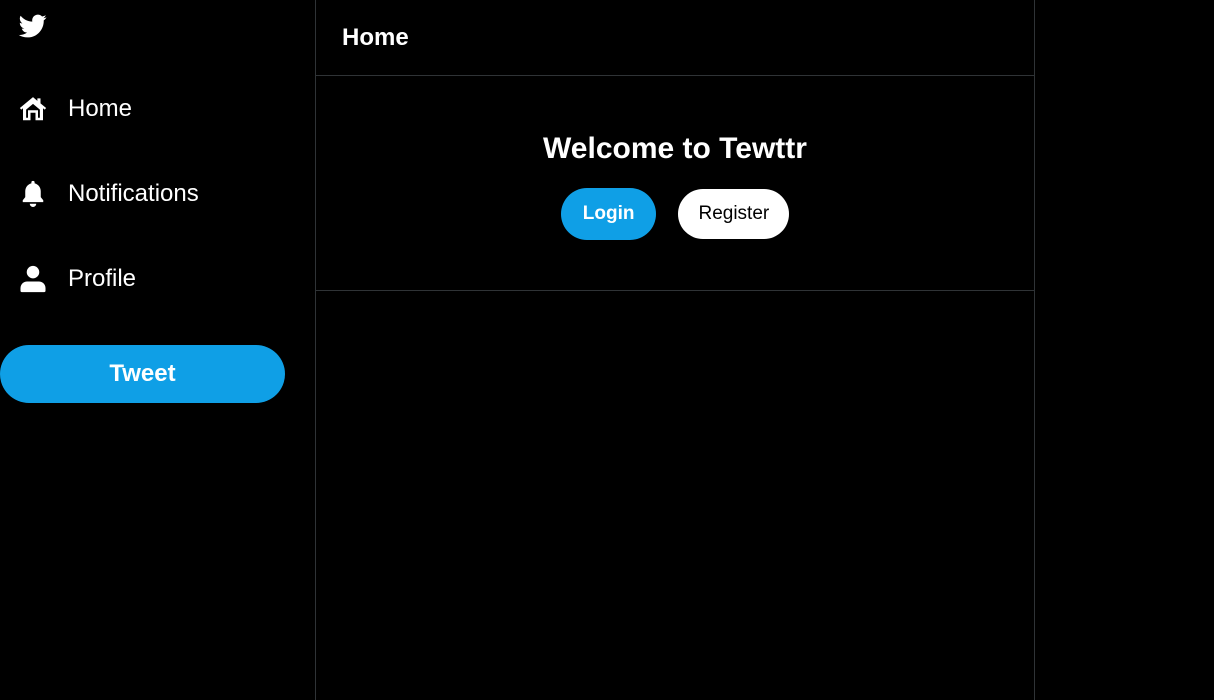 The image size is (1214, 700). Describe the element at coordinates (102, 278) in the screenshot. I see `sidebar-item-label: Profile` at that location.